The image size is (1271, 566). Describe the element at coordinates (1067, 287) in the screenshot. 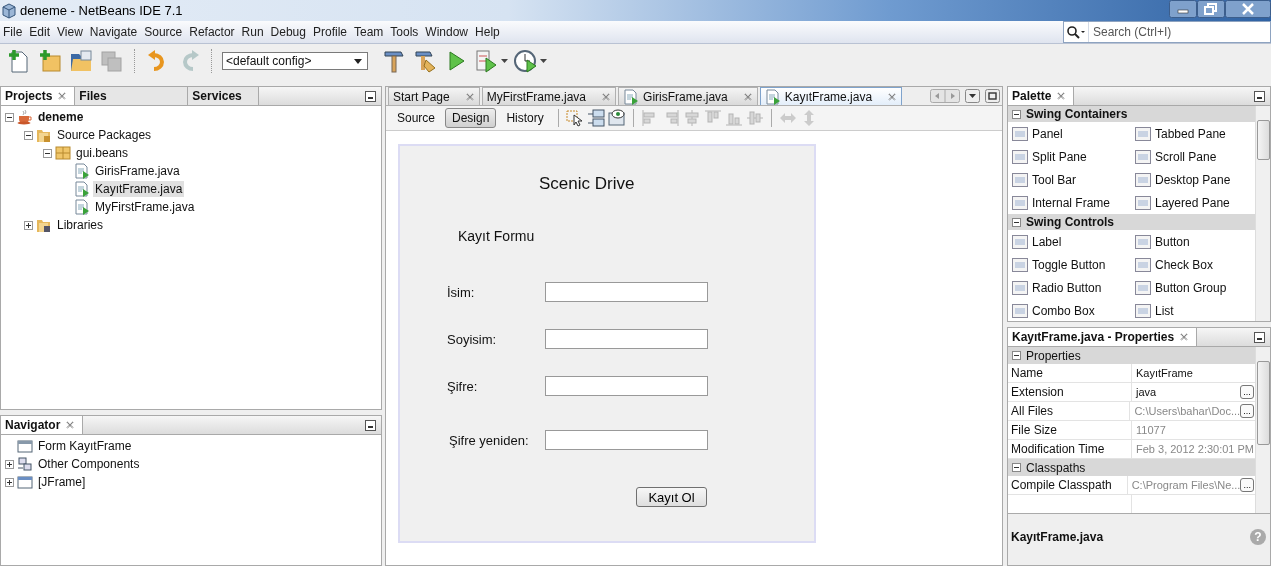

I see `component-item: Radio Button` at that location.